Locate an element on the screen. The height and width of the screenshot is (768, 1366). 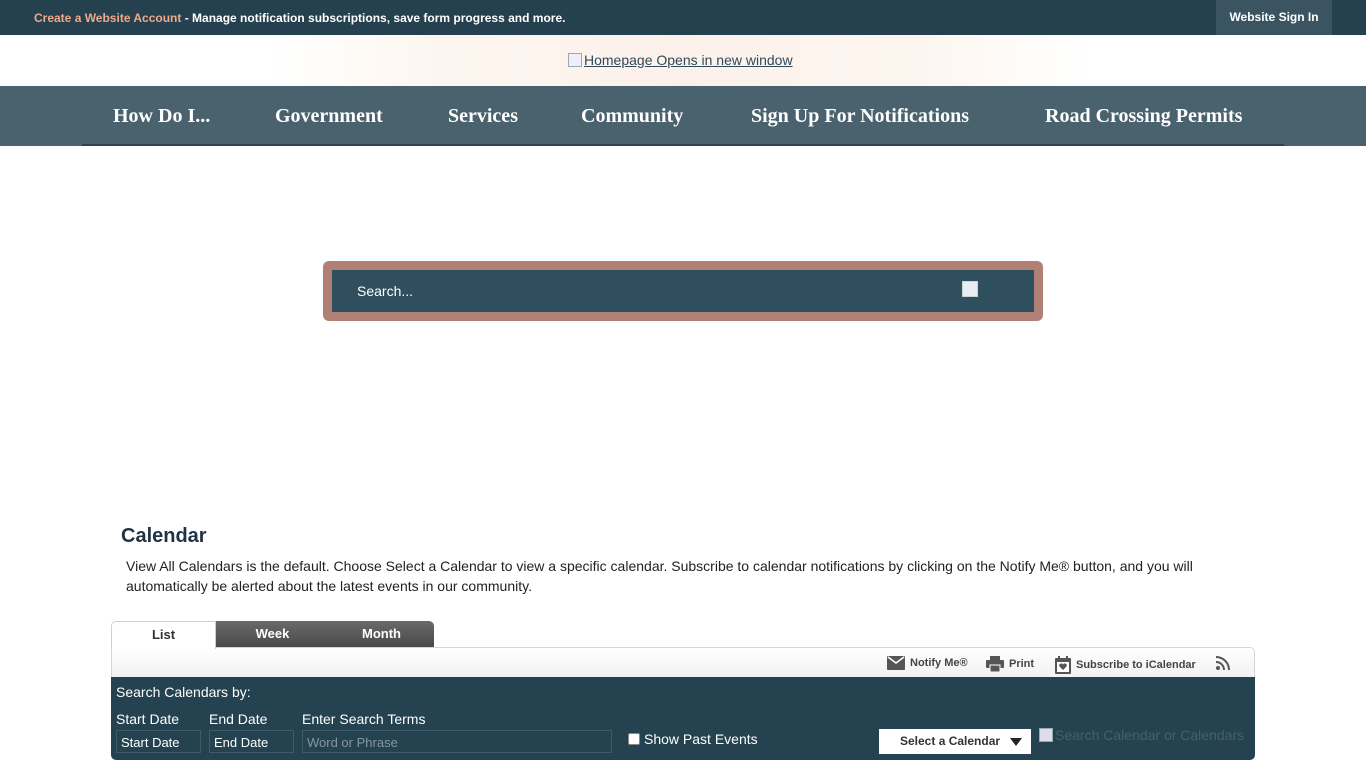
homepage-logo-link: Homepage Opens in new window is located at coordinates (680, 60).